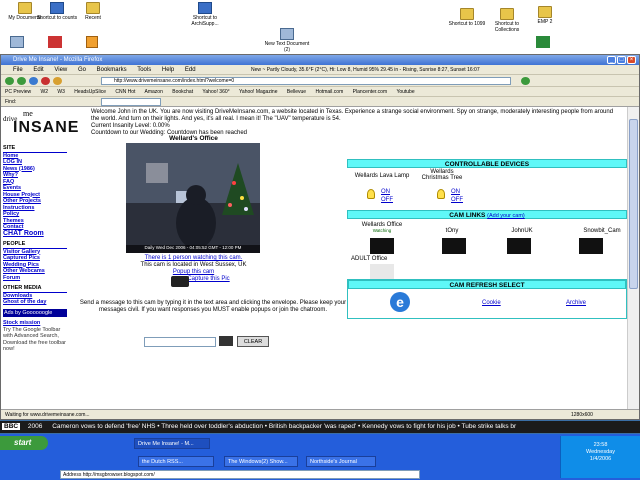 The width and height of the screenshot is (640, 480). I want to click on lava-lamp-off: OFF, so click(387, 200).